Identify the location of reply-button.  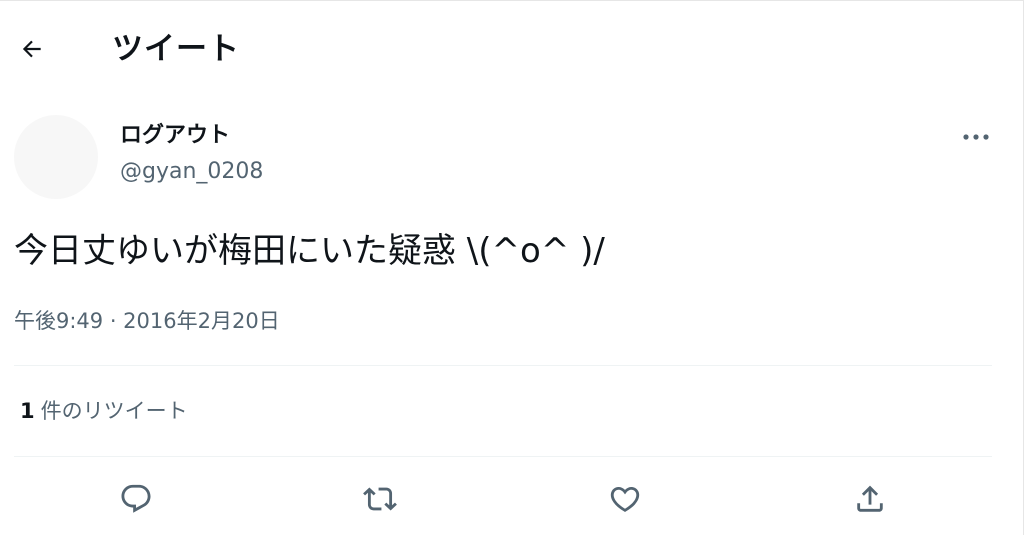
(136, 499).